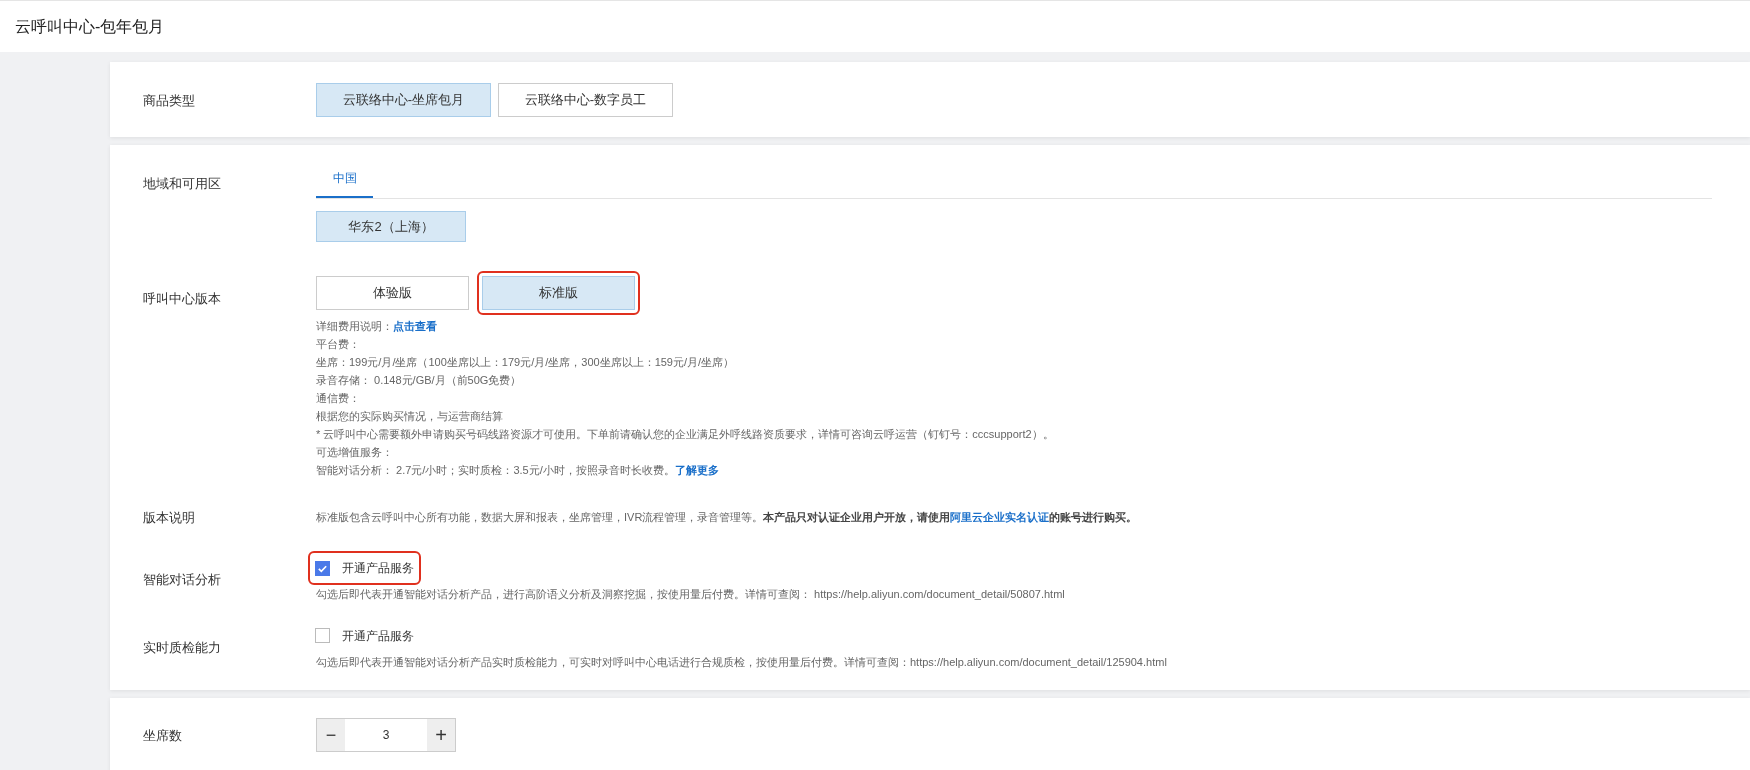 Image resolution: width=1750 pixels, height=770 pixels. Describe the element at coordinates (403, 99) in the screenshot. I see `option-button: 云联络中心-坐席包月` at that location.